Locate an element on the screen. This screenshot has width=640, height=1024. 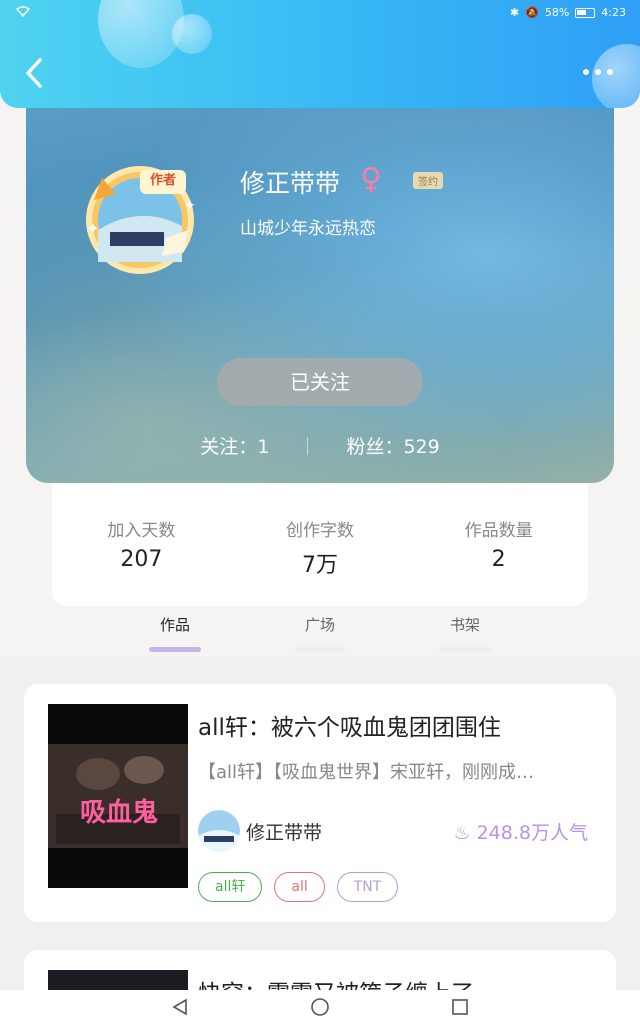
tag: TNT is located at coordinates (367, 887).